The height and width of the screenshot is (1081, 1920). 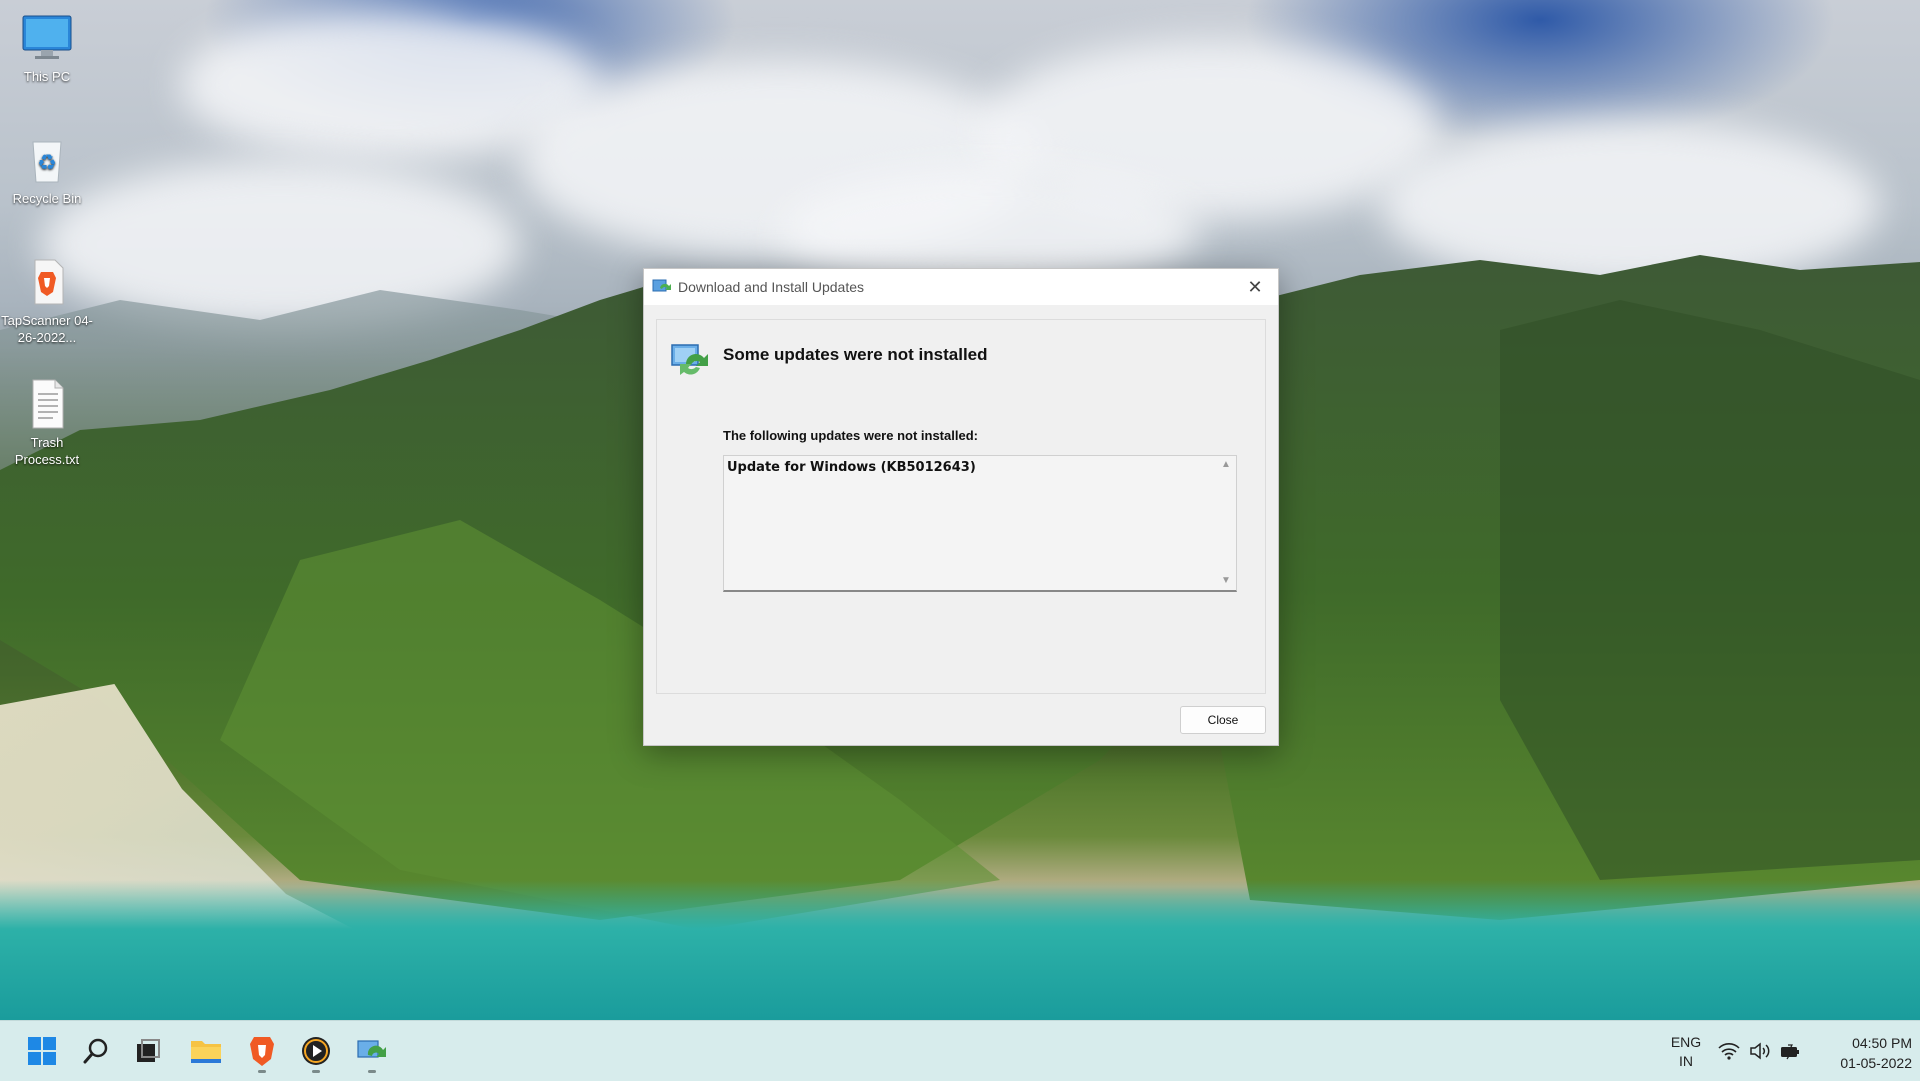 I want to click on desktop-icon-recycle-bin: ♻ Recycle Bin, so click(x=47, y=170).